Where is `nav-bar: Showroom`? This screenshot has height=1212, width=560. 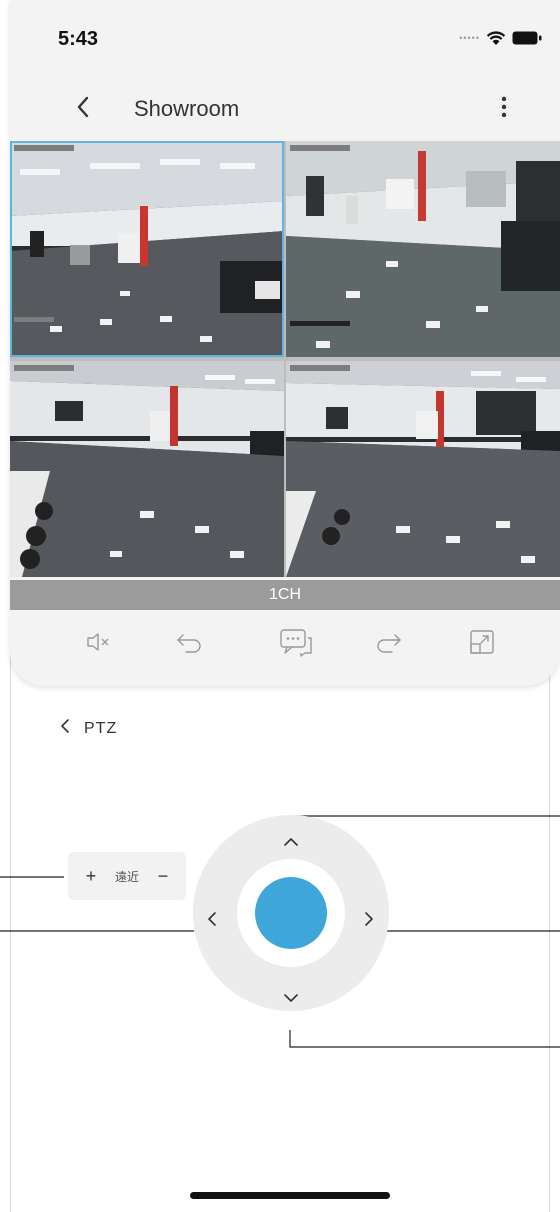
nav-bar: Showroom is located at coordinates (285, 111).